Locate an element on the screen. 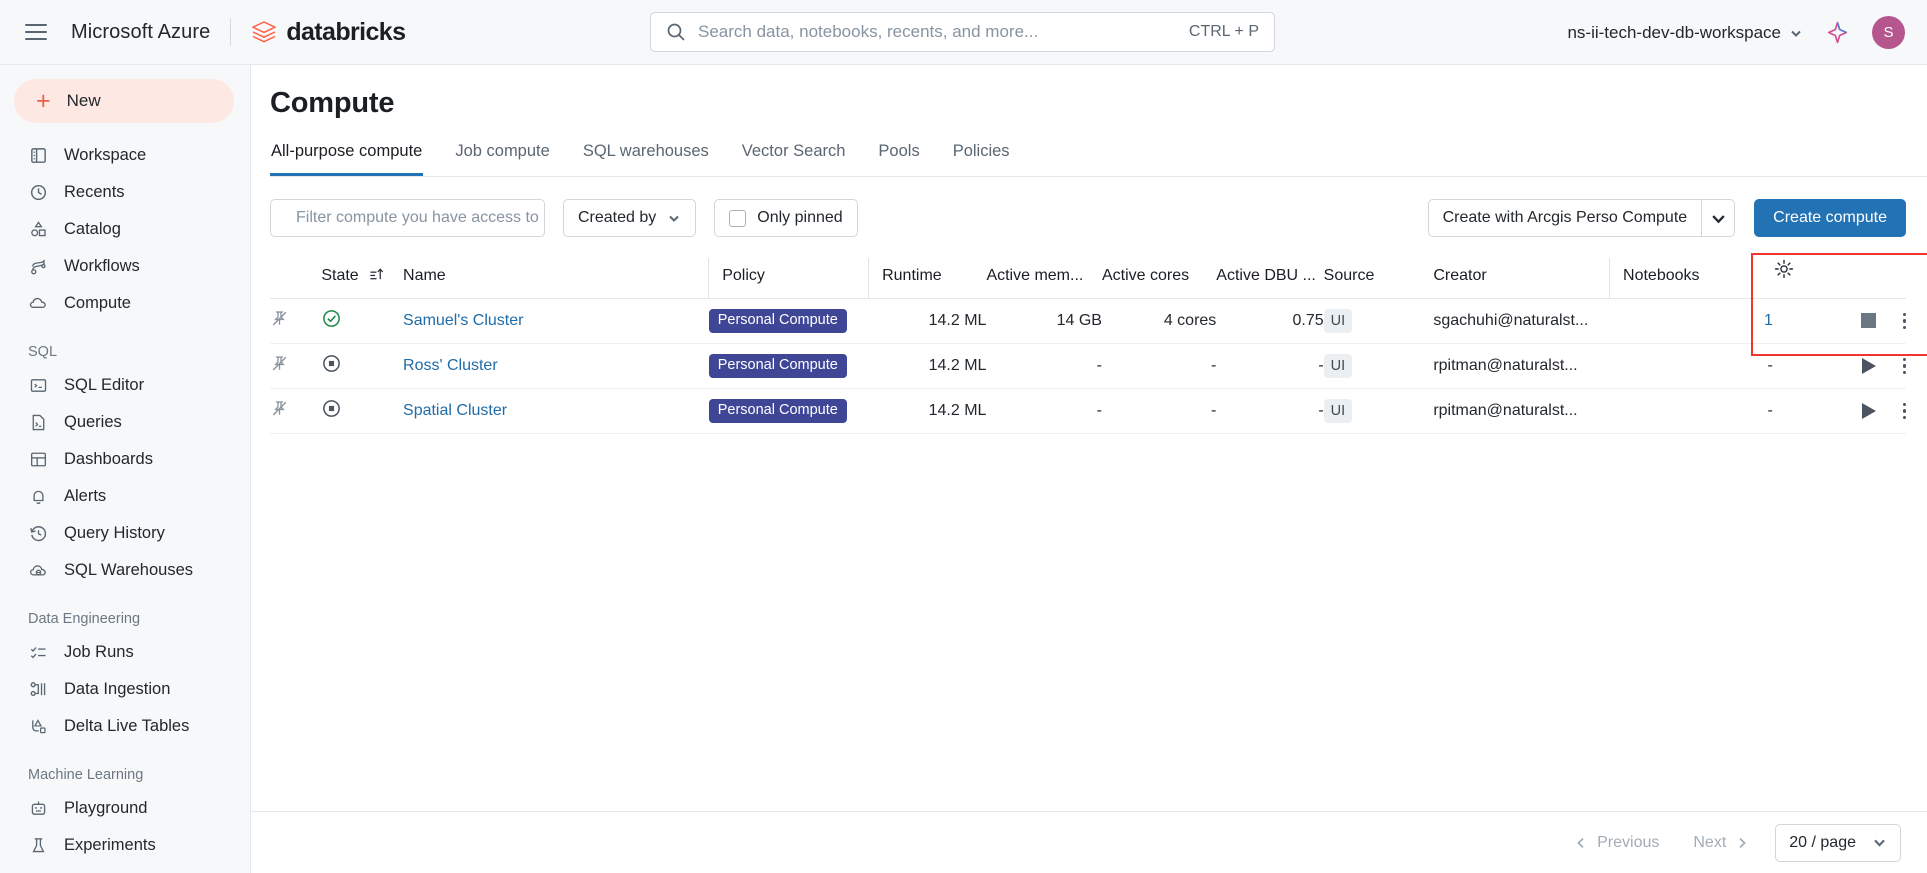 The height and width of the screenshot is (873, 1927). pagination-bar: Previous Next 20 / page is located at coordinates (1089, 842).